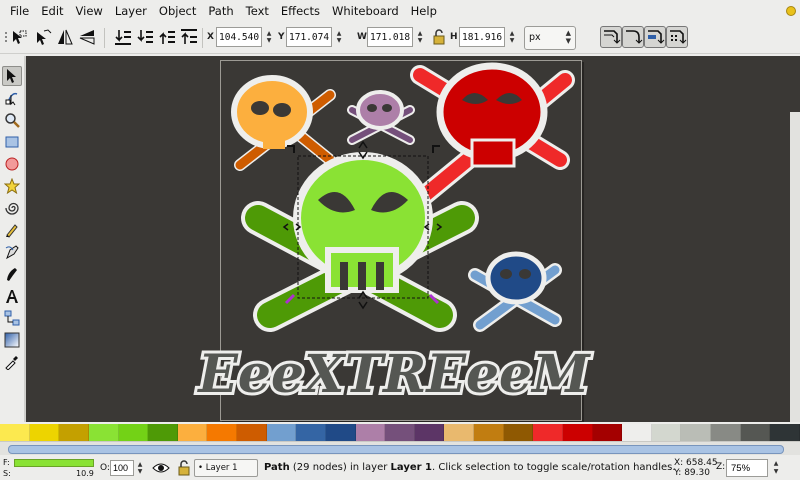 This screenshot has width=800, height=480. Describe the element at coordinates (420, 37) in the screenshot. I see `w-spinner: ▲ ▼` at that location.